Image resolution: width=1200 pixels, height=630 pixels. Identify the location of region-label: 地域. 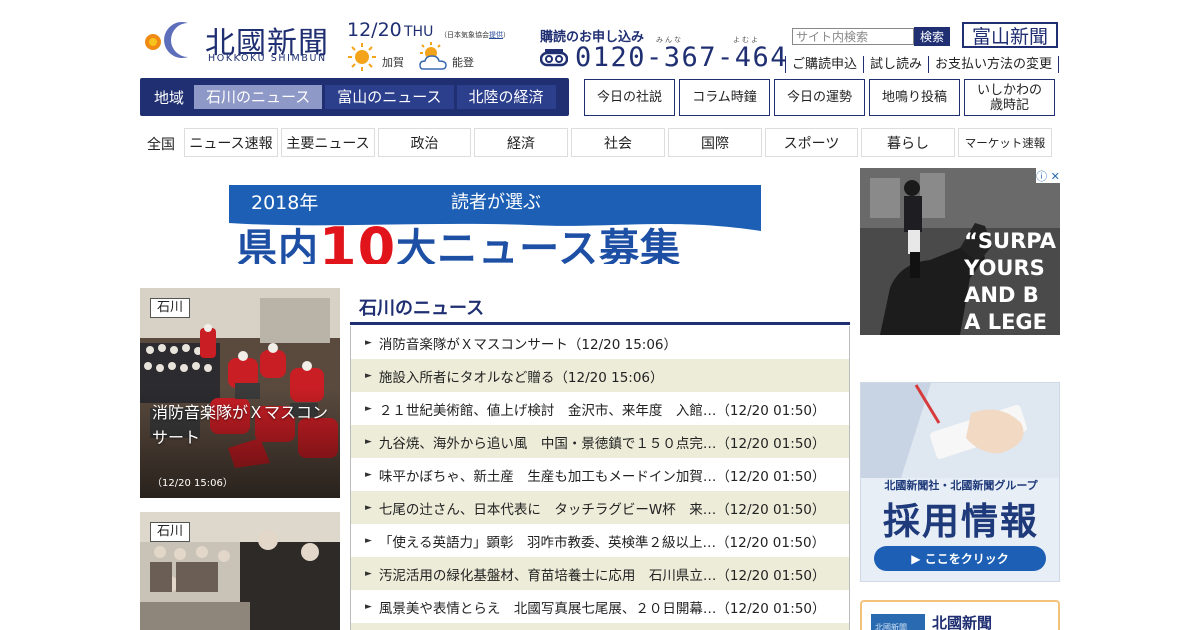
(169, 97).